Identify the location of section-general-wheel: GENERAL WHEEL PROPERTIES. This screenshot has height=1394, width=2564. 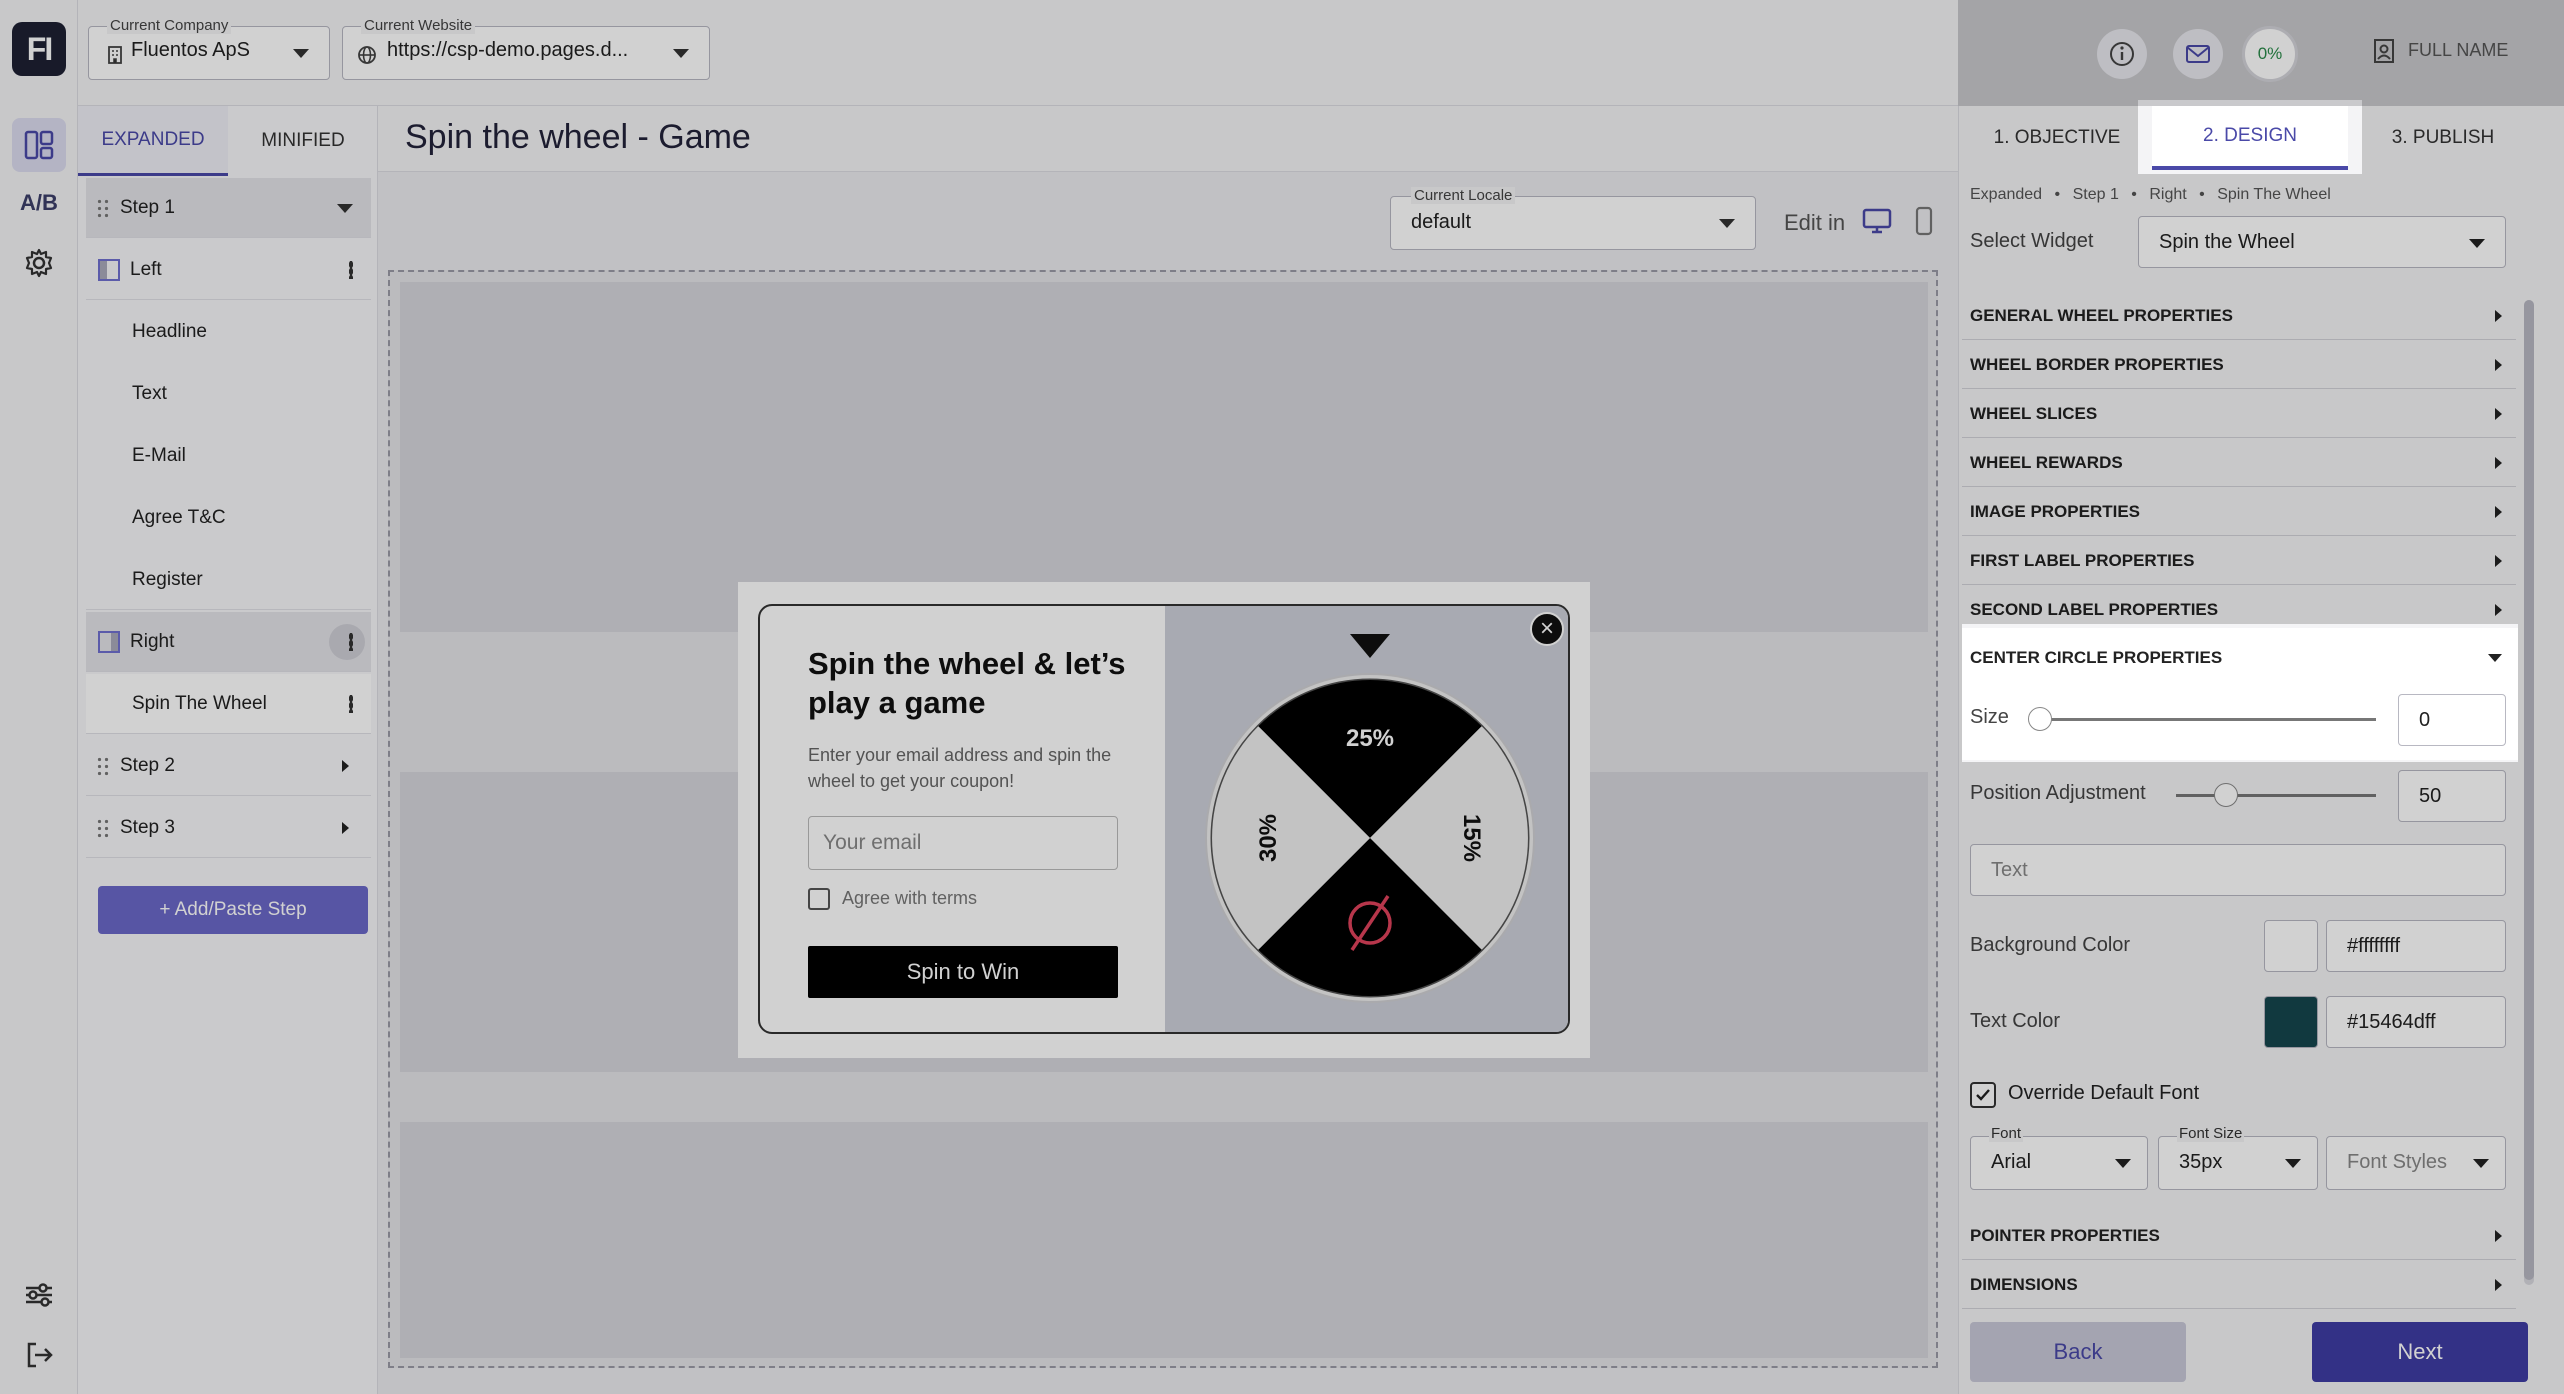
(2239, 316).